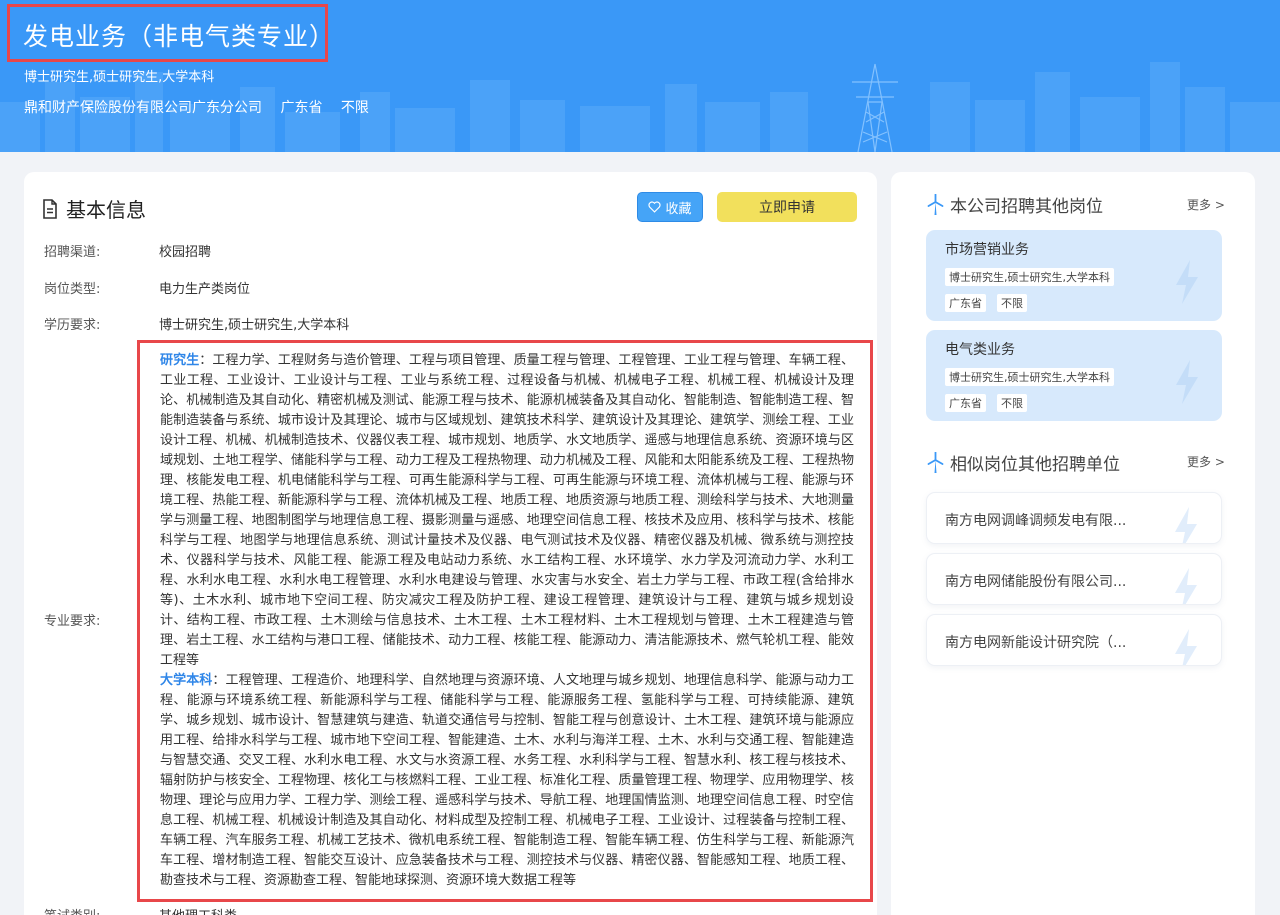  What do you see at coordinates (354, 108) in the screenshot?
I see `limit: 不限` at bounding box center [354, 108].